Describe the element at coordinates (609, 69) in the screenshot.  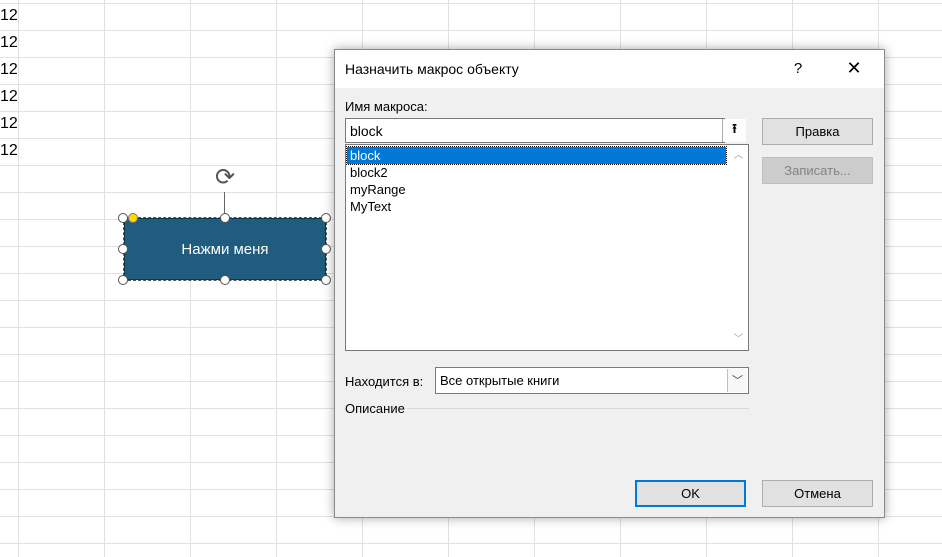
I see `dialog-titlebar: Назначить макрос объекту ? ✕` at that location.